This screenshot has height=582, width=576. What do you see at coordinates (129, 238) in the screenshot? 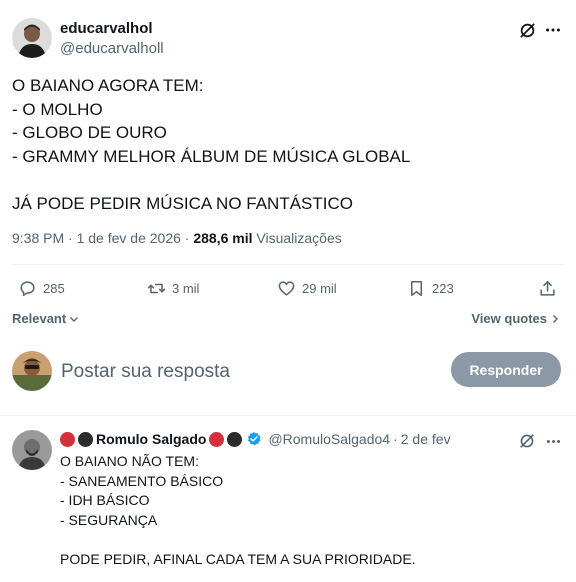
I see `post-date: 1 de fev de 2026` at bounding box center [129, 238].